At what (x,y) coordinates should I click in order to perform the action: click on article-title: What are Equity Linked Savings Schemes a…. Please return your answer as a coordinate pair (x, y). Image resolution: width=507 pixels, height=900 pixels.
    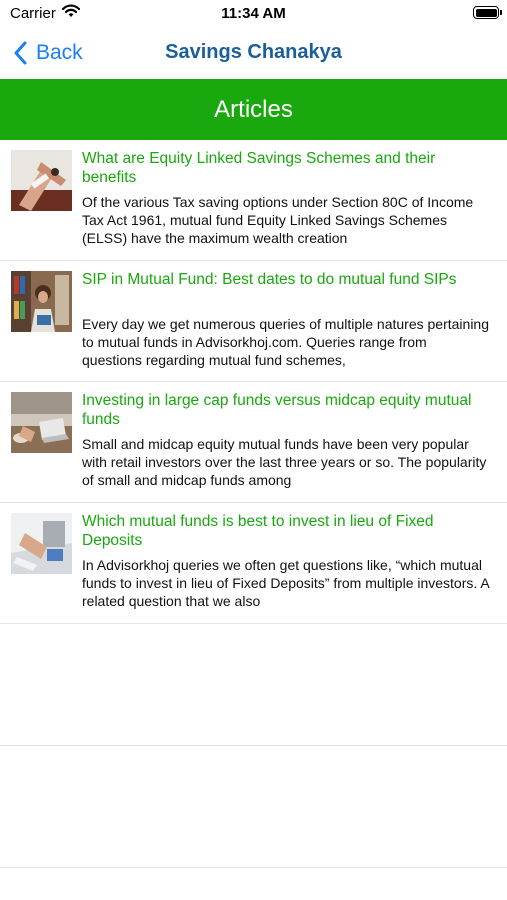
    Looking at the image, I should click on (259, 168).